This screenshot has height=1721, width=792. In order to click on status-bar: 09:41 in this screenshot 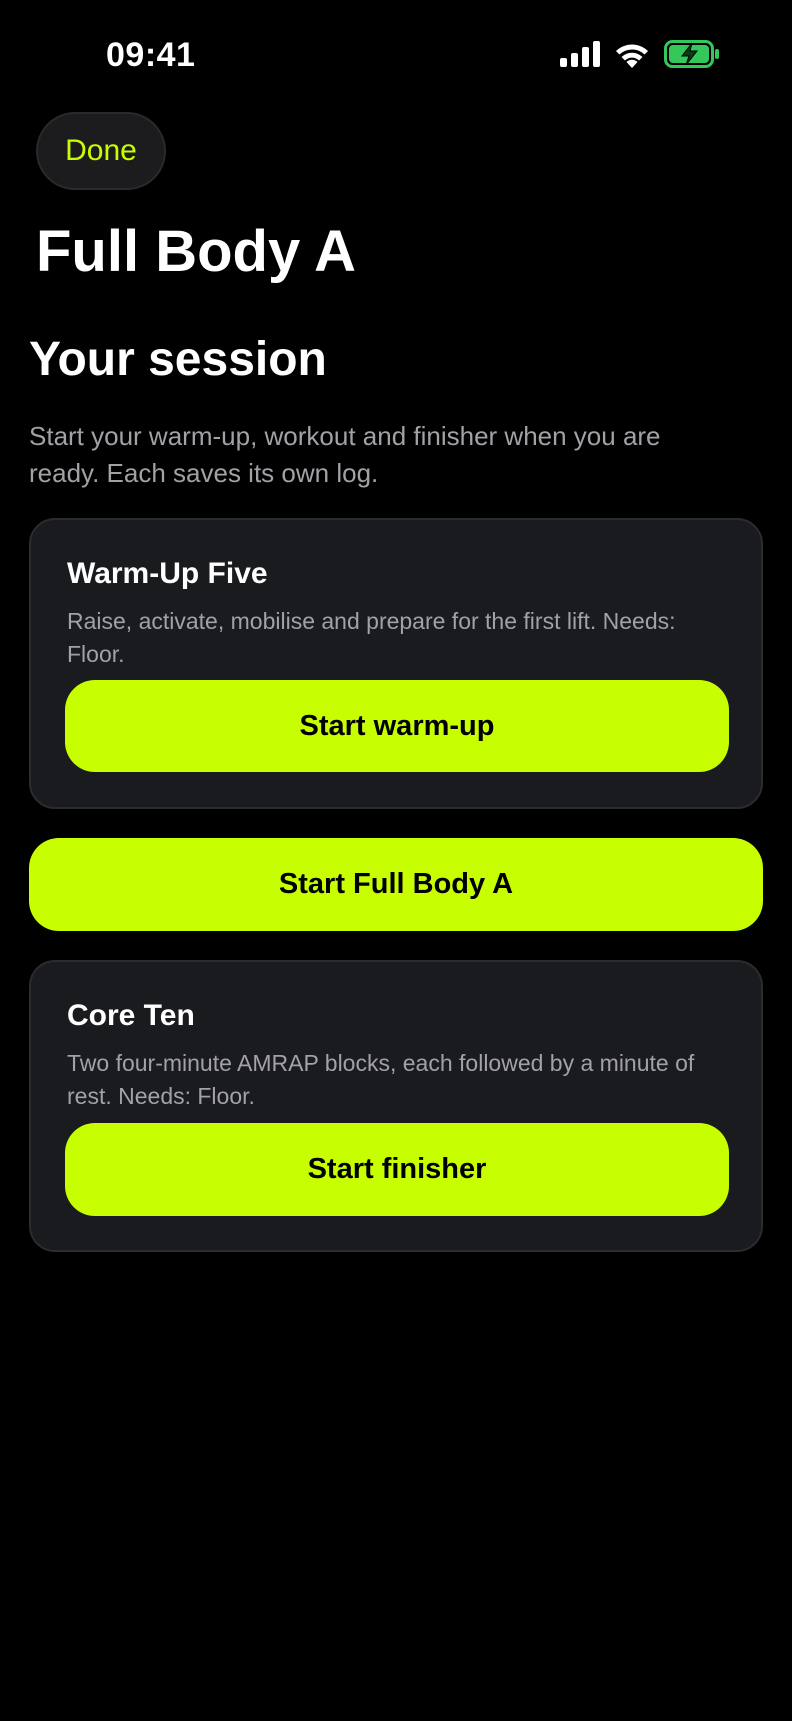, I will do `click(396, 55)`.